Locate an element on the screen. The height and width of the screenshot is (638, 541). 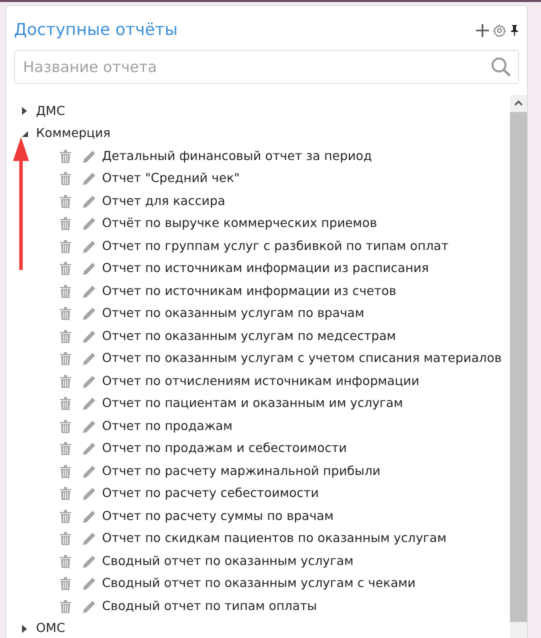
report-link: Отчет по отчислениям источникам информации is located at coordinates (261, 381).